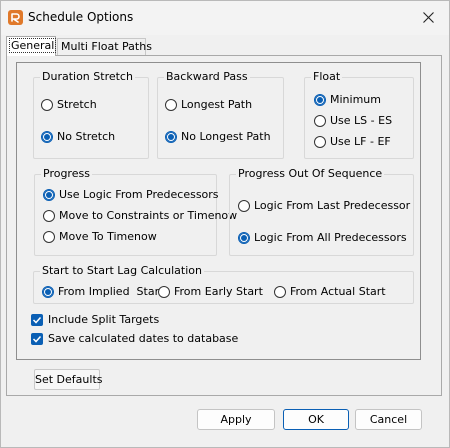 Image resolution: width=450 pixels, height=448 pixels. I want to click on radio-stretch: Stretch, so click(69, 105).